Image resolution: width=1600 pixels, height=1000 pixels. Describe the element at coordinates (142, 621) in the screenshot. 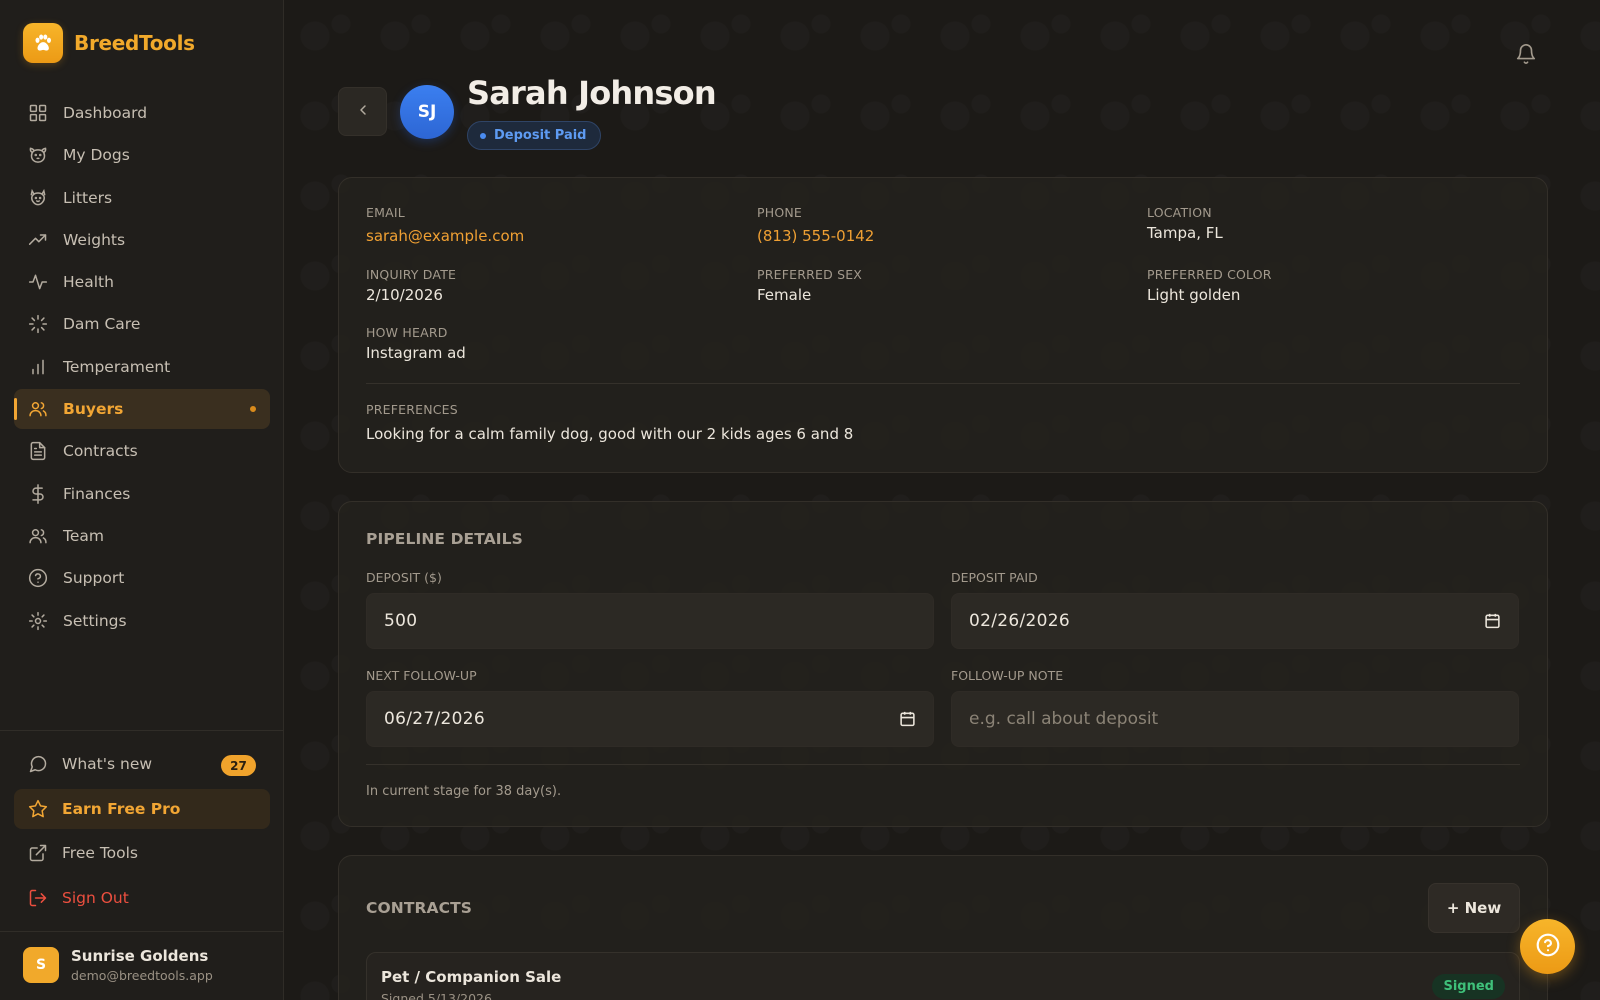

I see `sidebar-item-settings: Settings` at that location.